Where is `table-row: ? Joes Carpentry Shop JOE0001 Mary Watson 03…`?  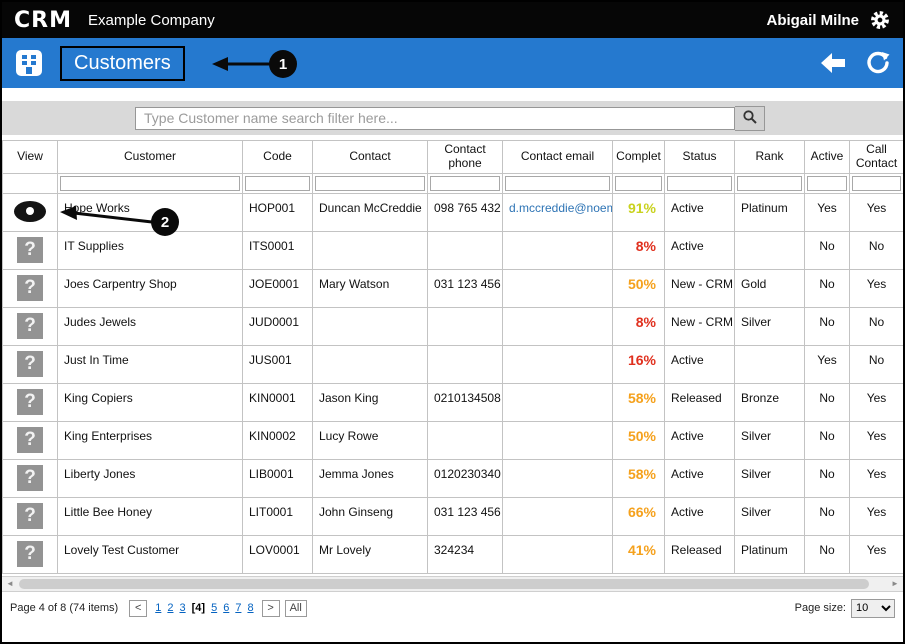
table-row: ? Joes Carpentry Shop JOE0001 Mary Watson 03… is located at coordinates (452, 288).